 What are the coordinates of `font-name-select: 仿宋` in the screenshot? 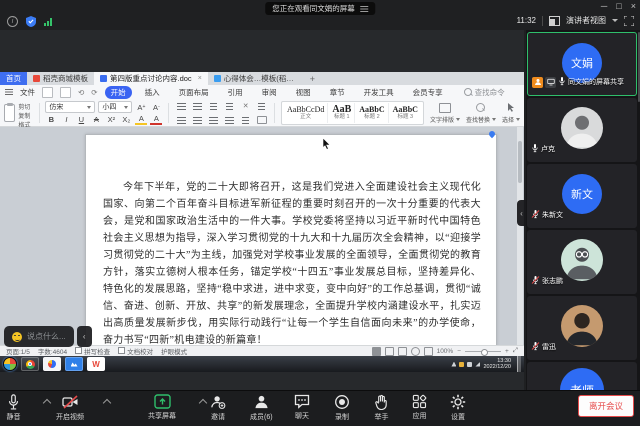 It's located at (70, 107).